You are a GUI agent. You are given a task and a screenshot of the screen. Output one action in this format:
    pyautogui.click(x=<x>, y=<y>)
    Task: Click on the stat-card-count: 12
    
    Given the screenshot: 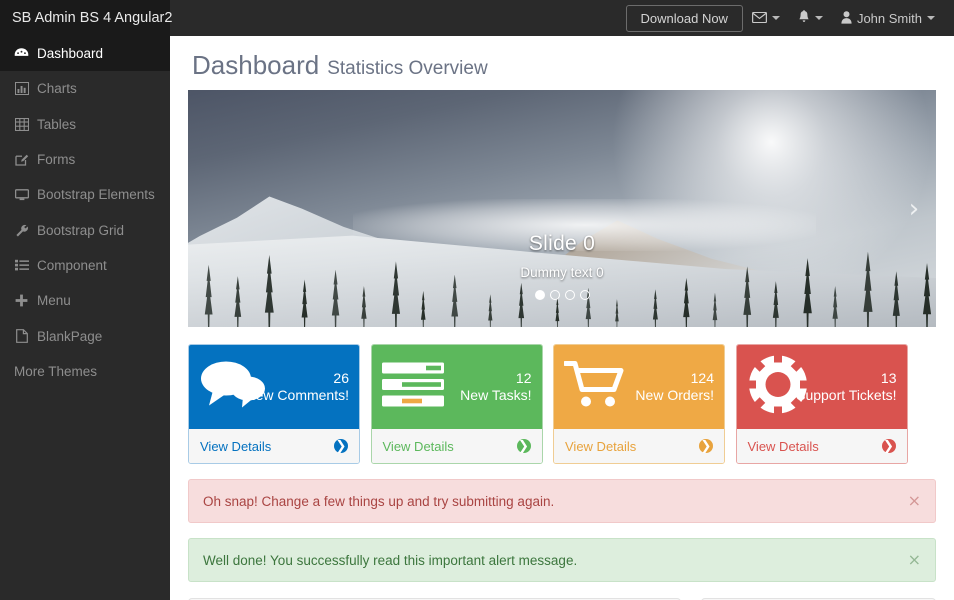 What is the action you would take?
    pyautogui.click(x=523, y=378)
    